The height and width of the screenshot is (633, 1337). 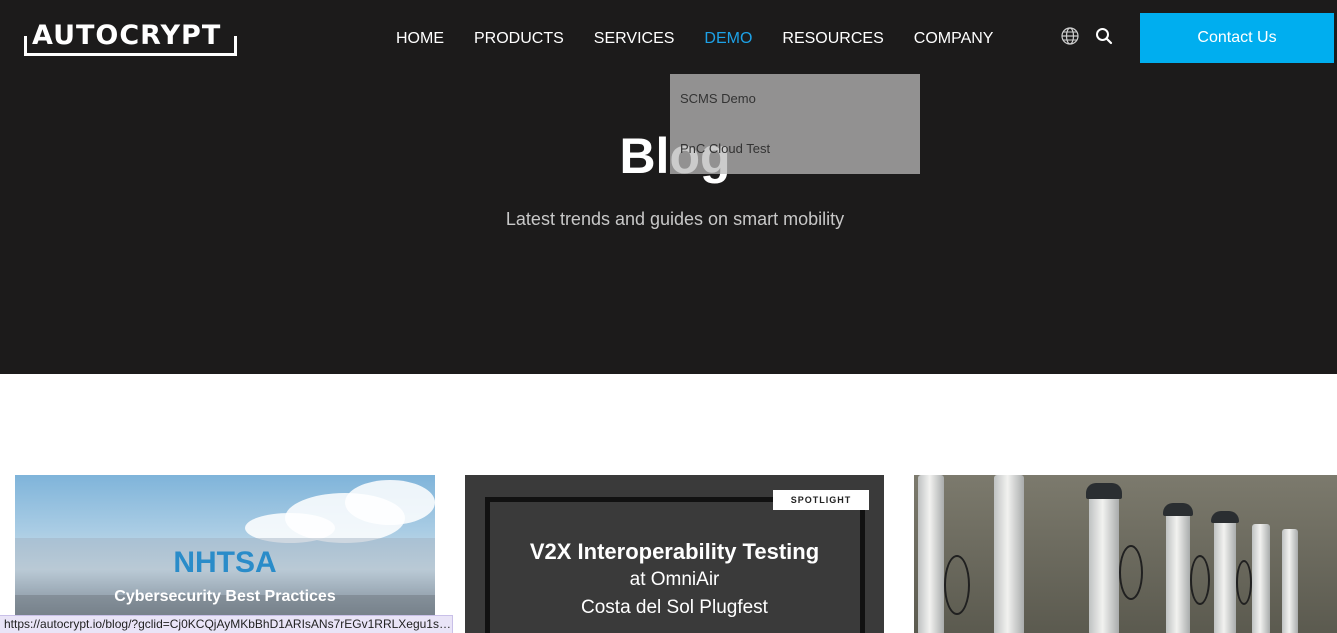 I want to click on nav-products: PRODUCTS, so click(x=519, y=39).